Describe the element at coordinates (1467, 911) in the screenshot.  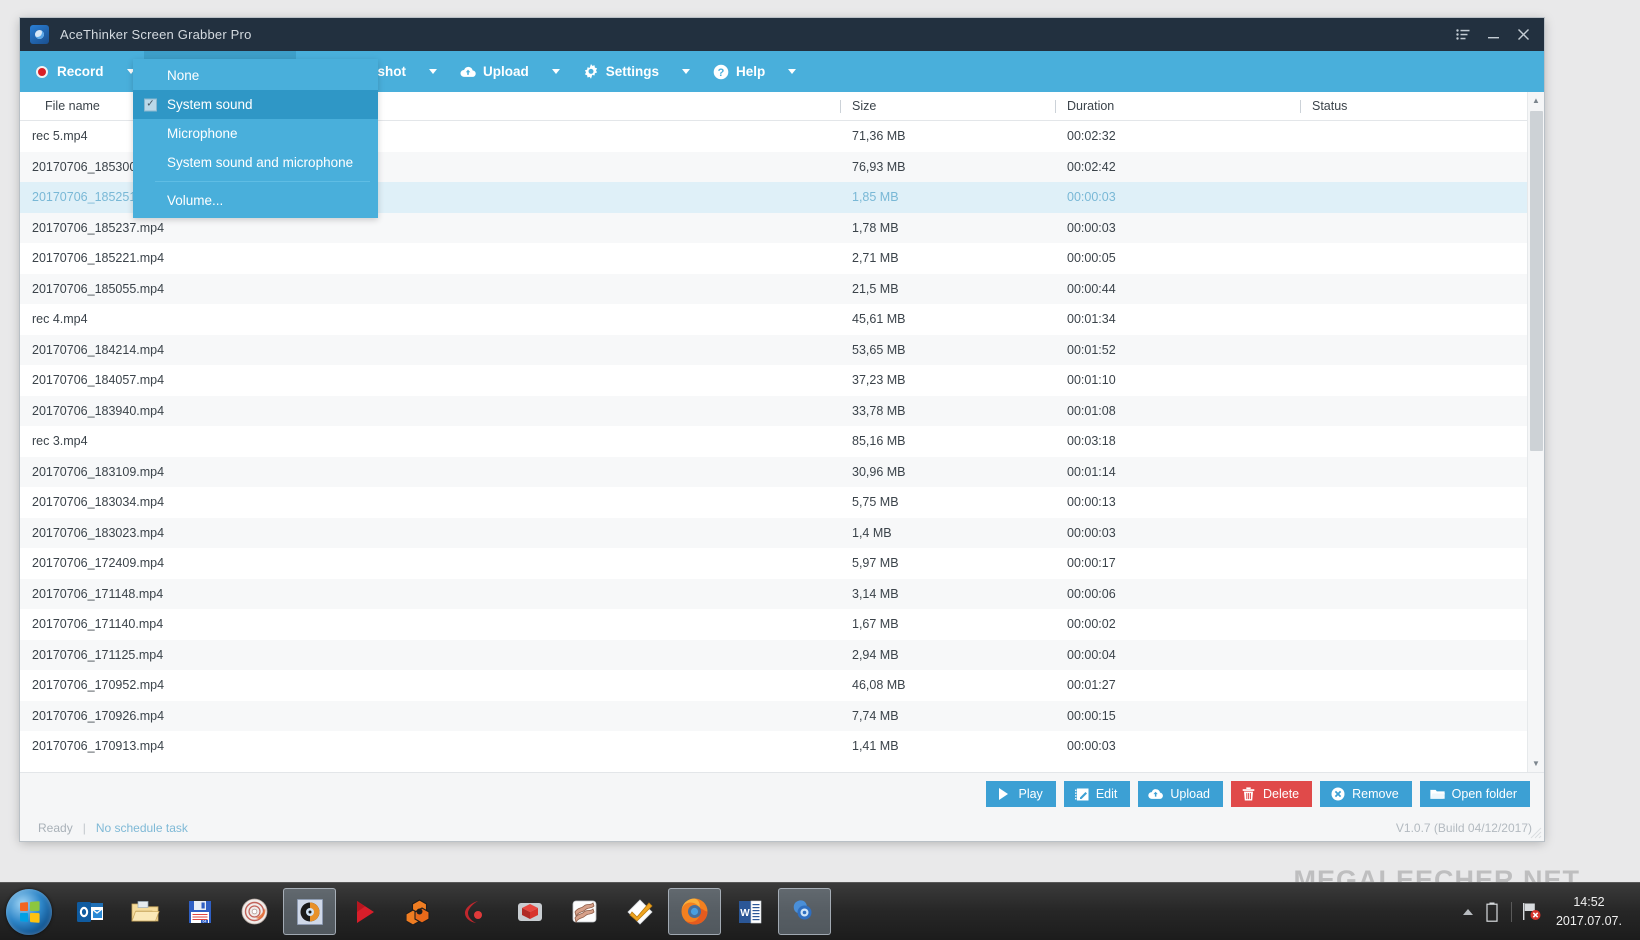
I see `tray-chevron-up-icon` at that location.